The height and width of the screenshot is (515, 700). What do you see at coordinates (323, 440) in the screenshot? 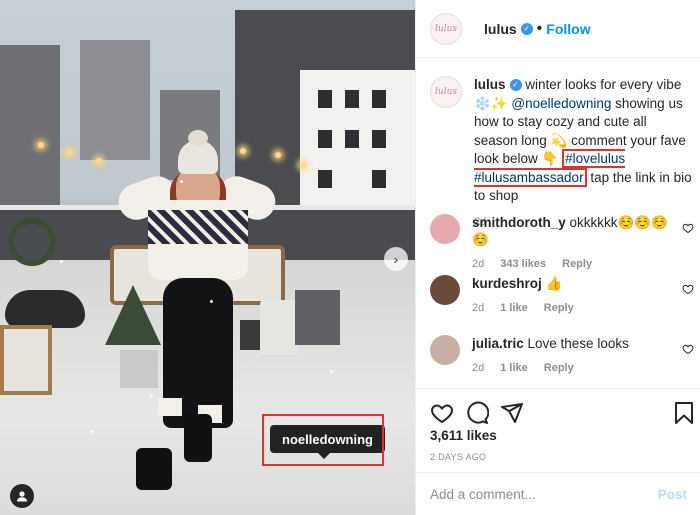
I see `annotation-box-tag` at bounding box center [323, 440].